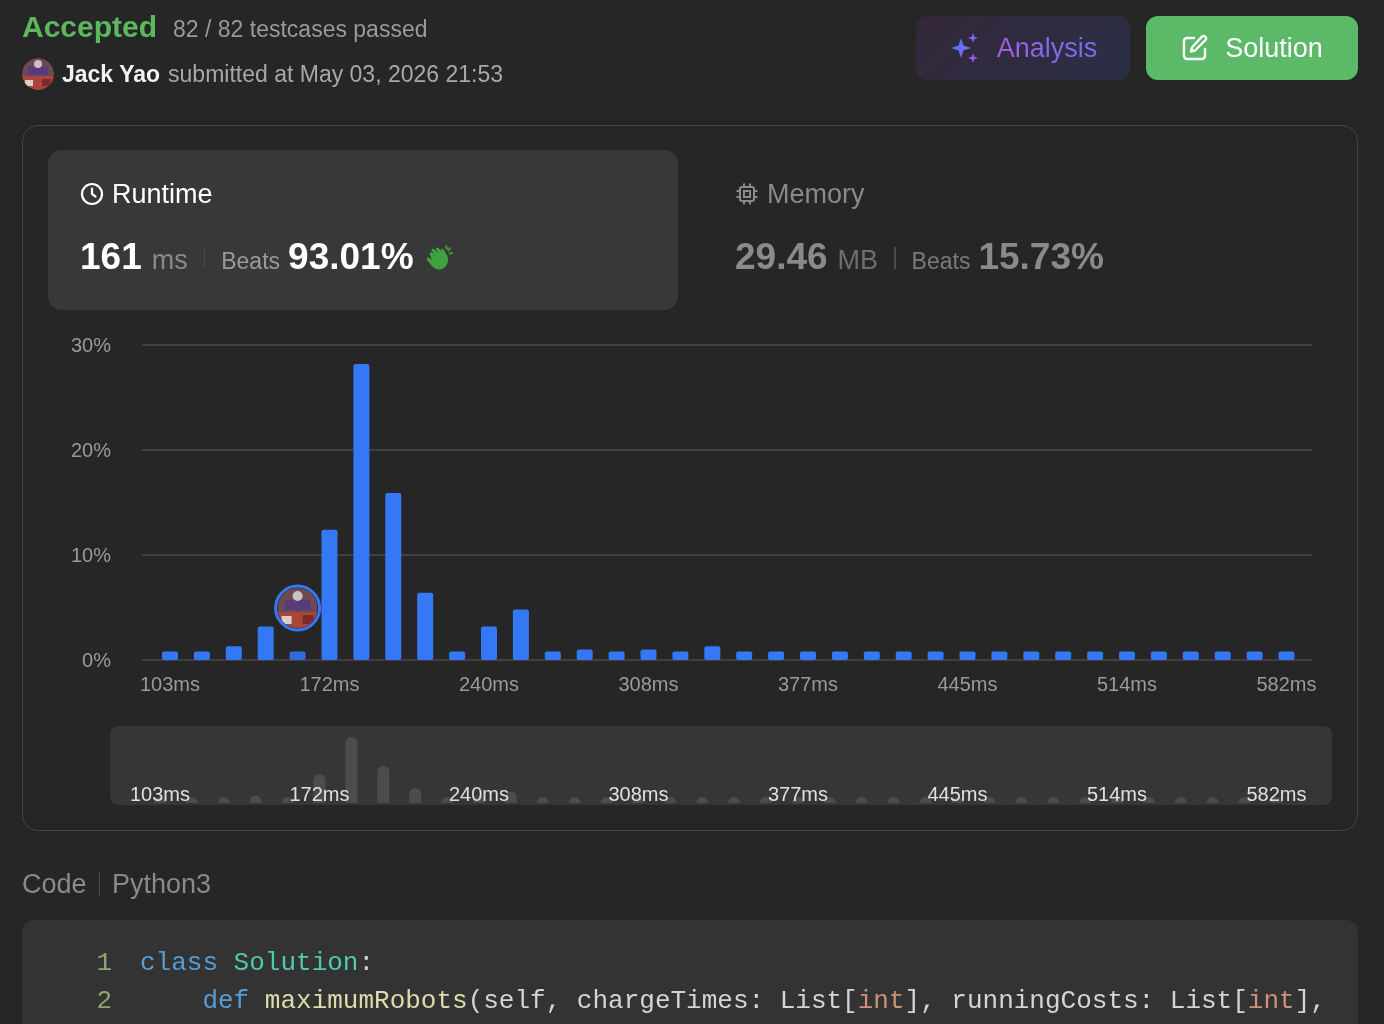 Image resolution: width=1384 pixels, height=1024 pixels. I want to click on testcases-summary: 82 / 82 testcases passed, so click(300, 29).